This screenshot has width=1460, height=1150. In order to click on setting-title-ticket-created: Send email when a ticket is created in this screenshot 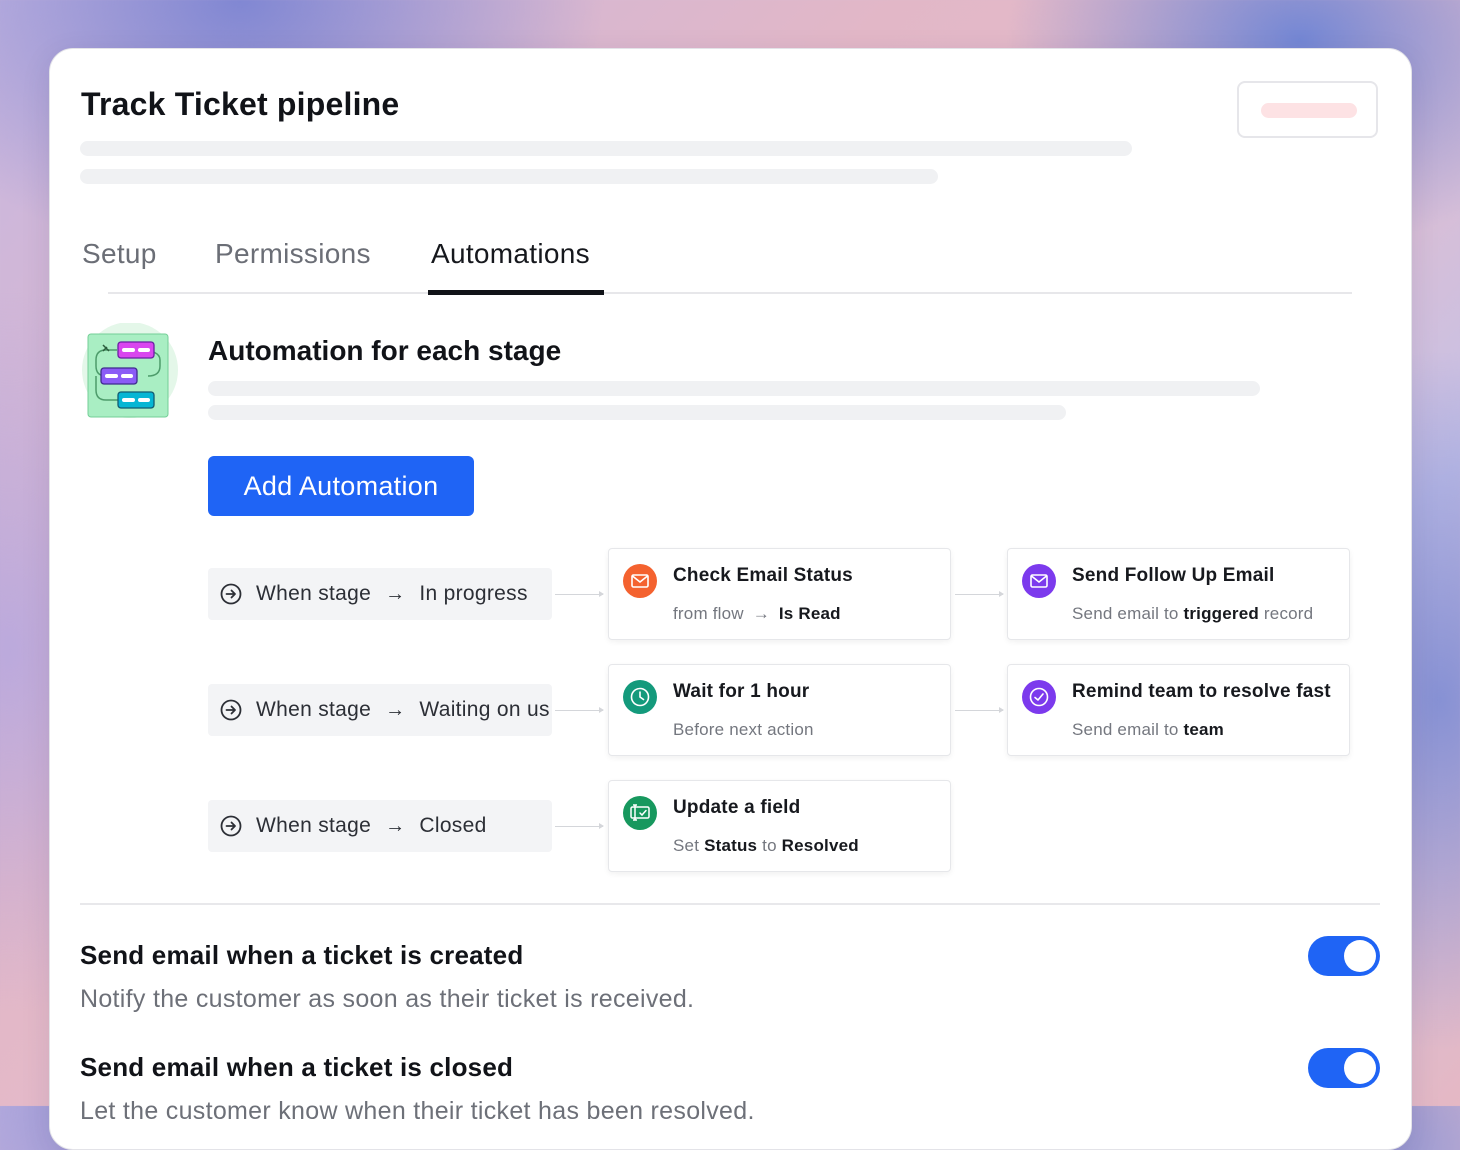, I will do `click(302, 955)`.